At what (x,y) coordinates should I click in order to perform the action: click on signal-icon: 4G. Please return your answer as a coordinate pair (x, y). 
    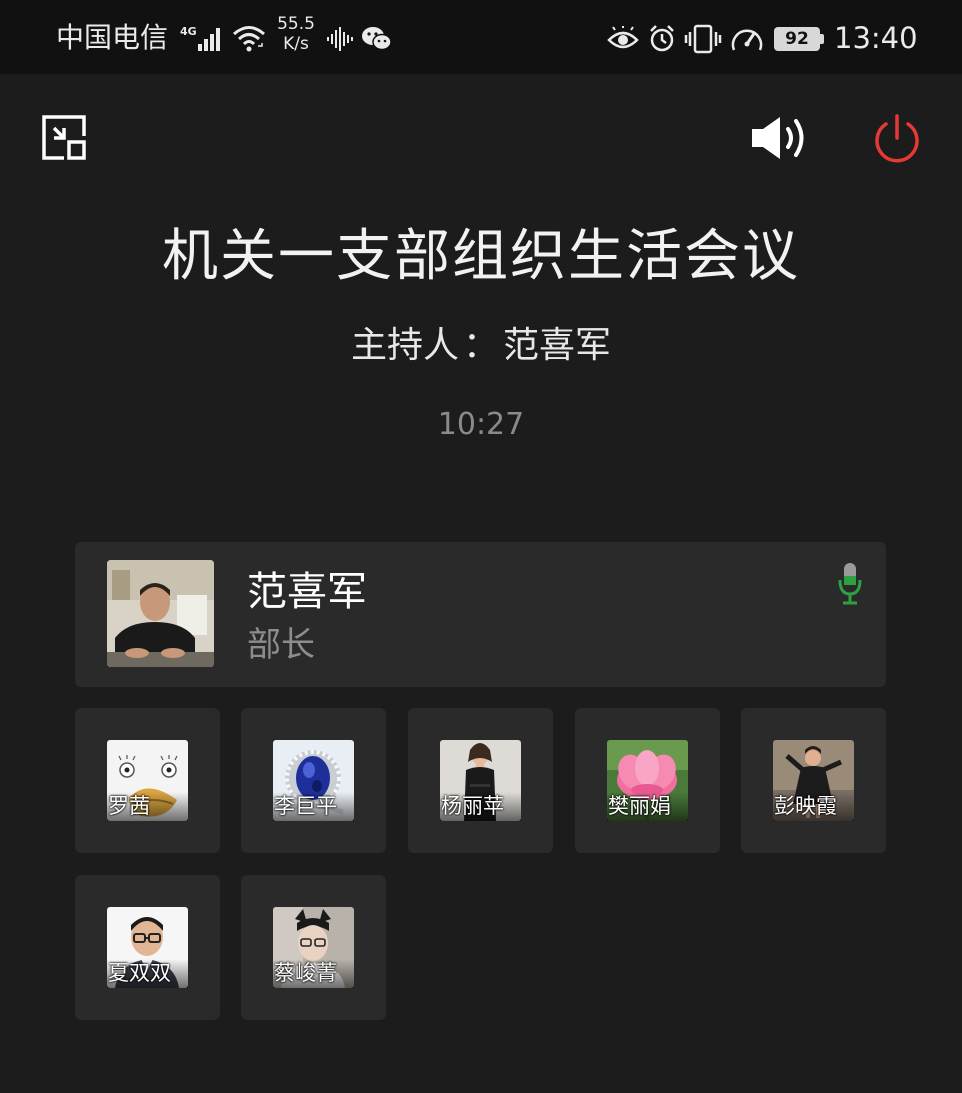
    Looking at the image, I should click on (203, 40).